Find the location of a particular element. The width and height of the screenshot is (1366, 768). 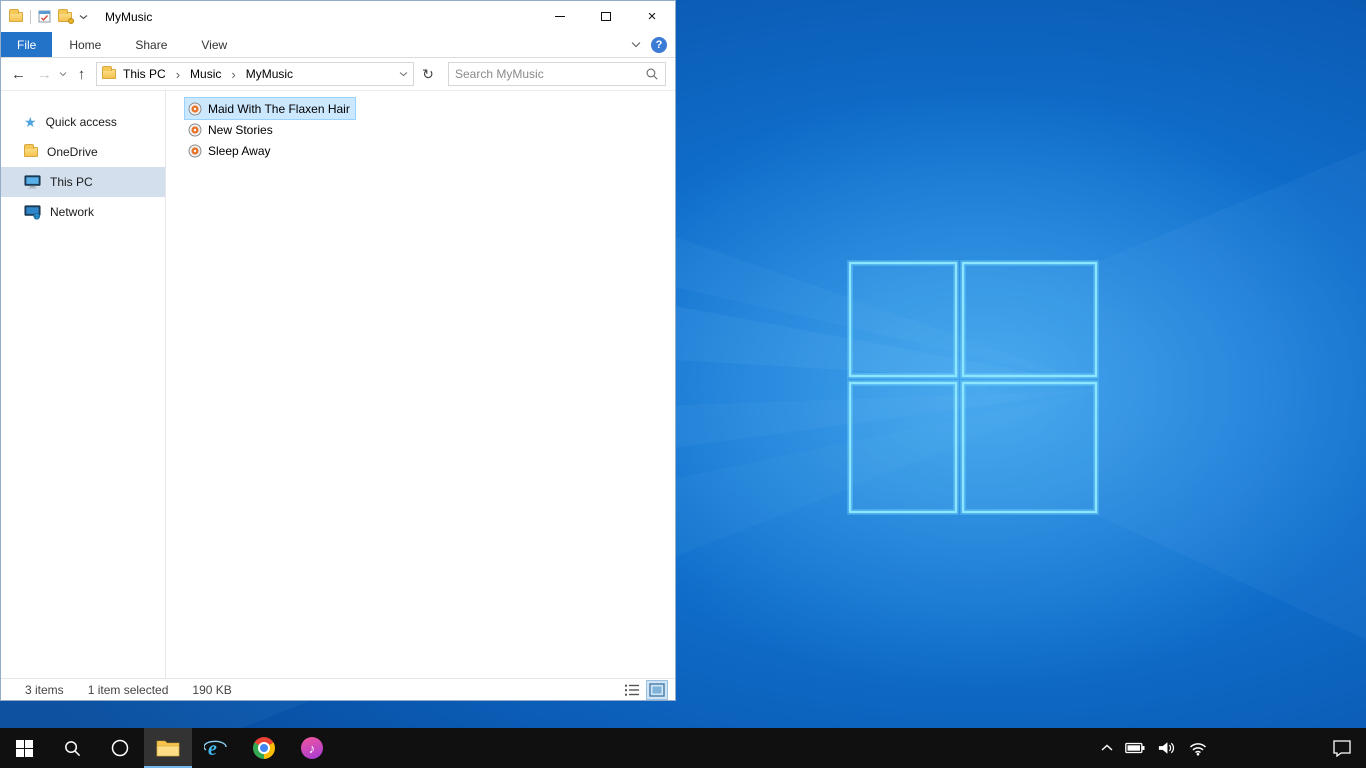

qat-new-folder-icon is located at coordinates (66, 16).